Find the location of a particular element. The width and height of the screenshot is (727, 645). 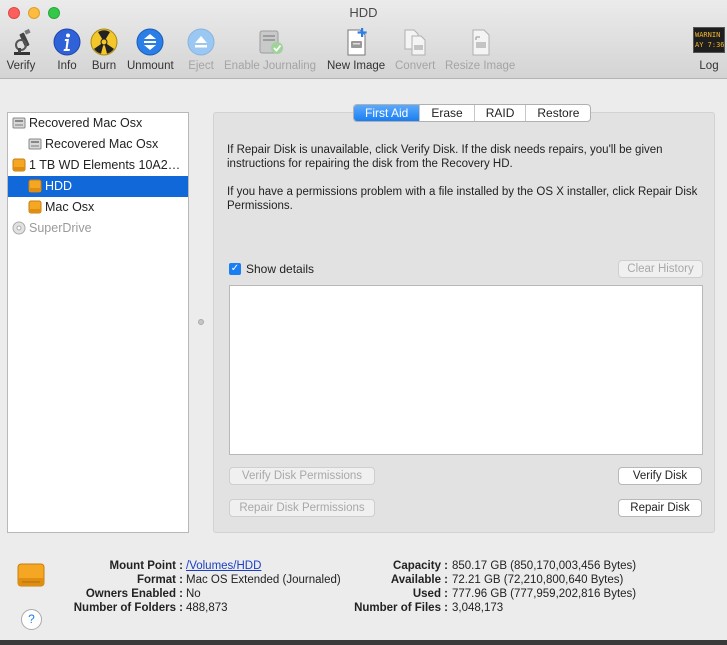

repair-disk-button: Repair Disk is located at coordinates (660, 508).